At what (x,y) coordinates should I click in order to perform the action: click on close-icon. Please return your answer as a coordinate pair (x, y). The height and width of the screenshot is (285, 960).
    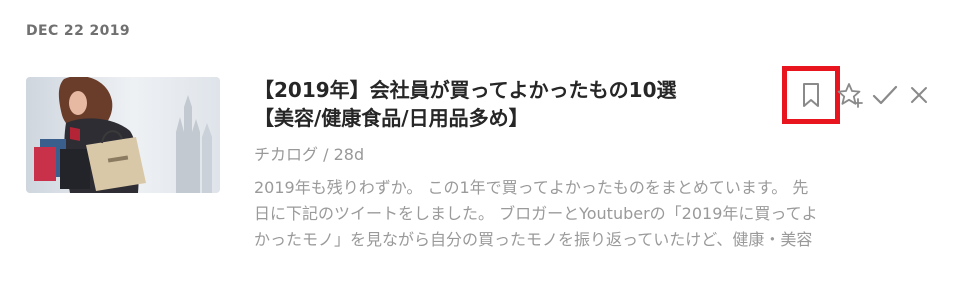
    Looking at the image, I should click on (919, 95).